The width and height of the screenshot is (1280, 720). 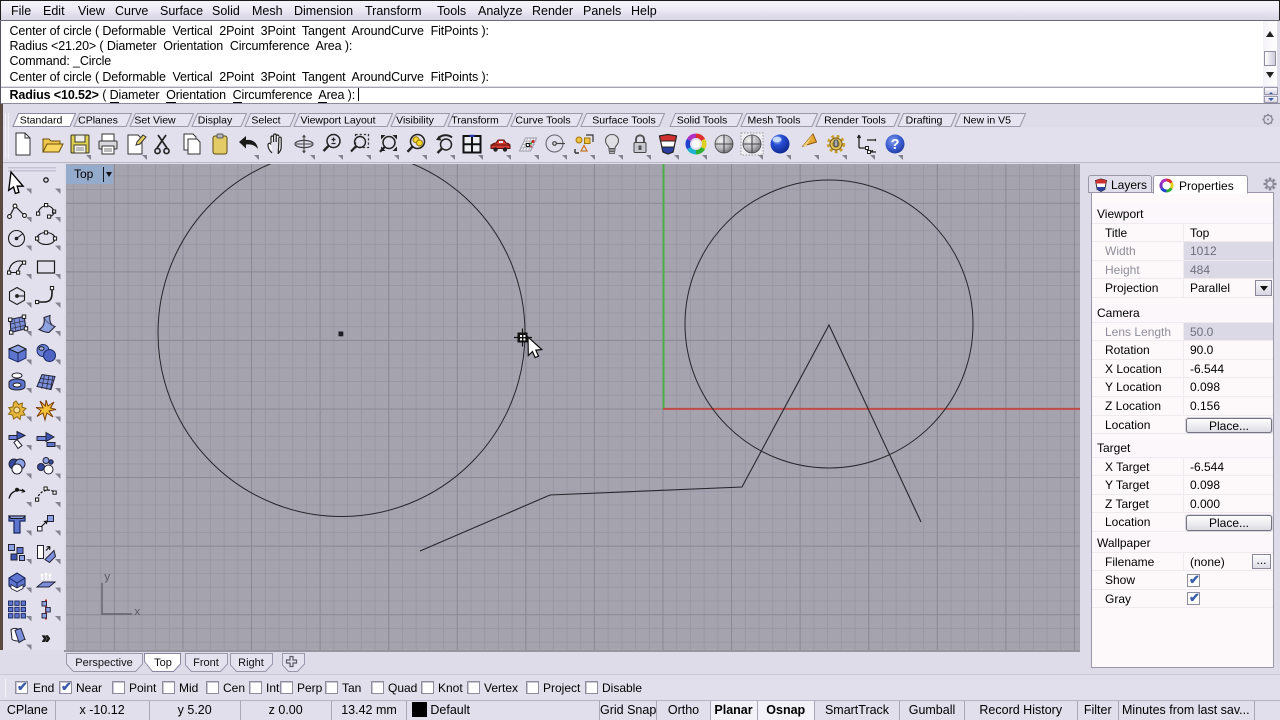 I want to click on svg-text: Top, so click(x=163, y=663).